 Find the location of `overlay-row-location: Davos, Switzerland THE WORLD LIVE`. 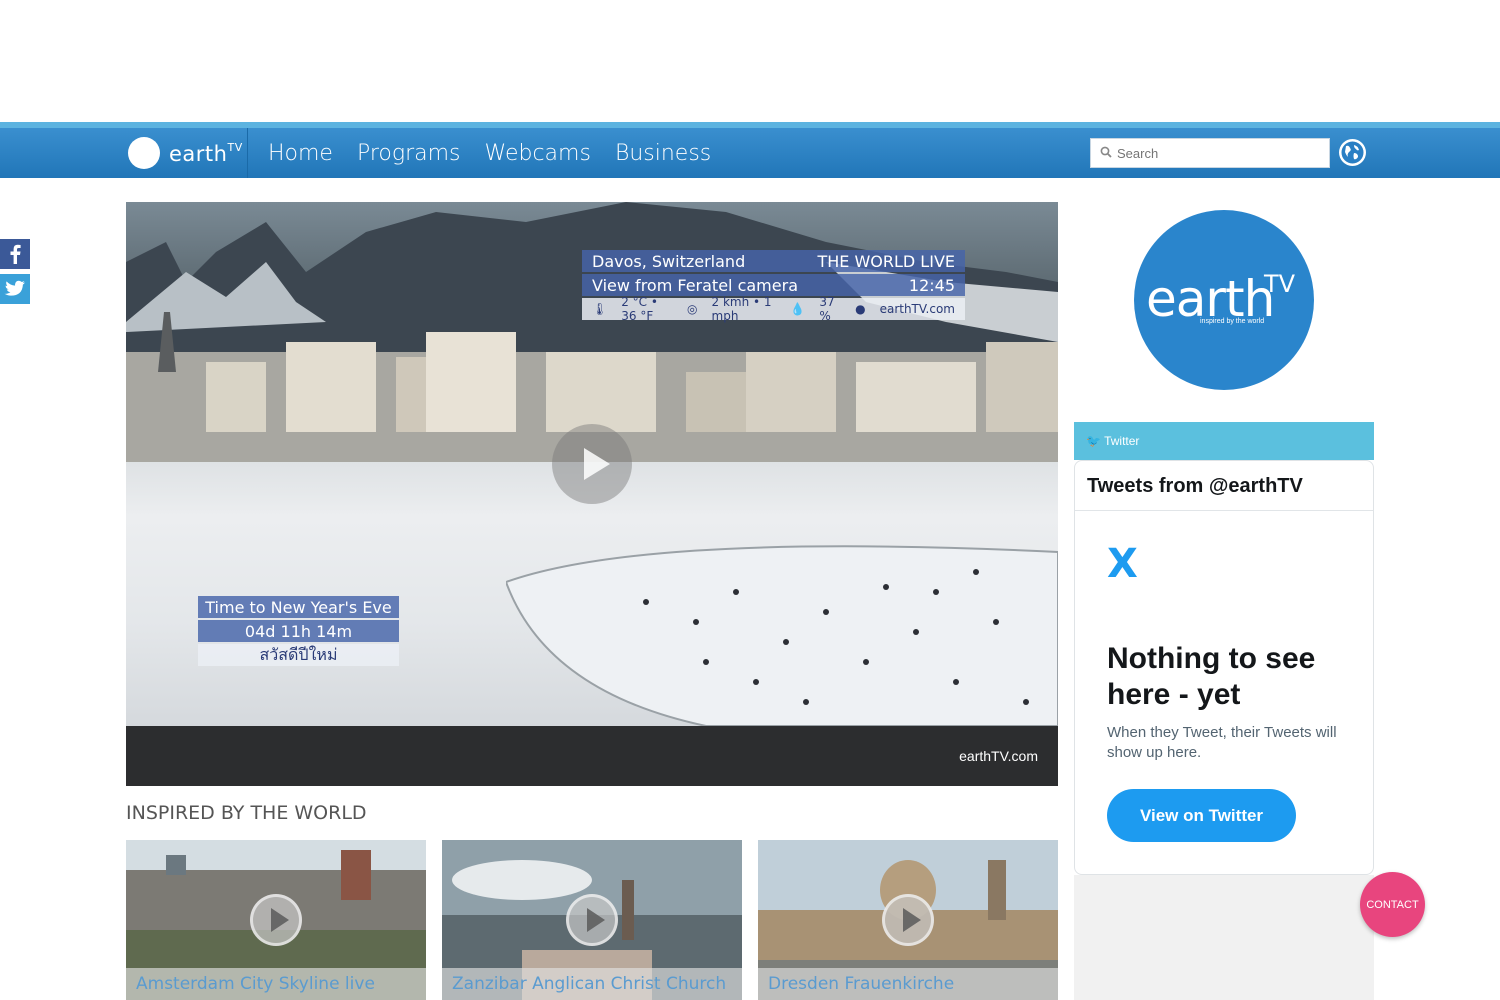

overlay-row-location: Davos, Switzerland THE WORLD LIVE is located at coordinates (773, 261).